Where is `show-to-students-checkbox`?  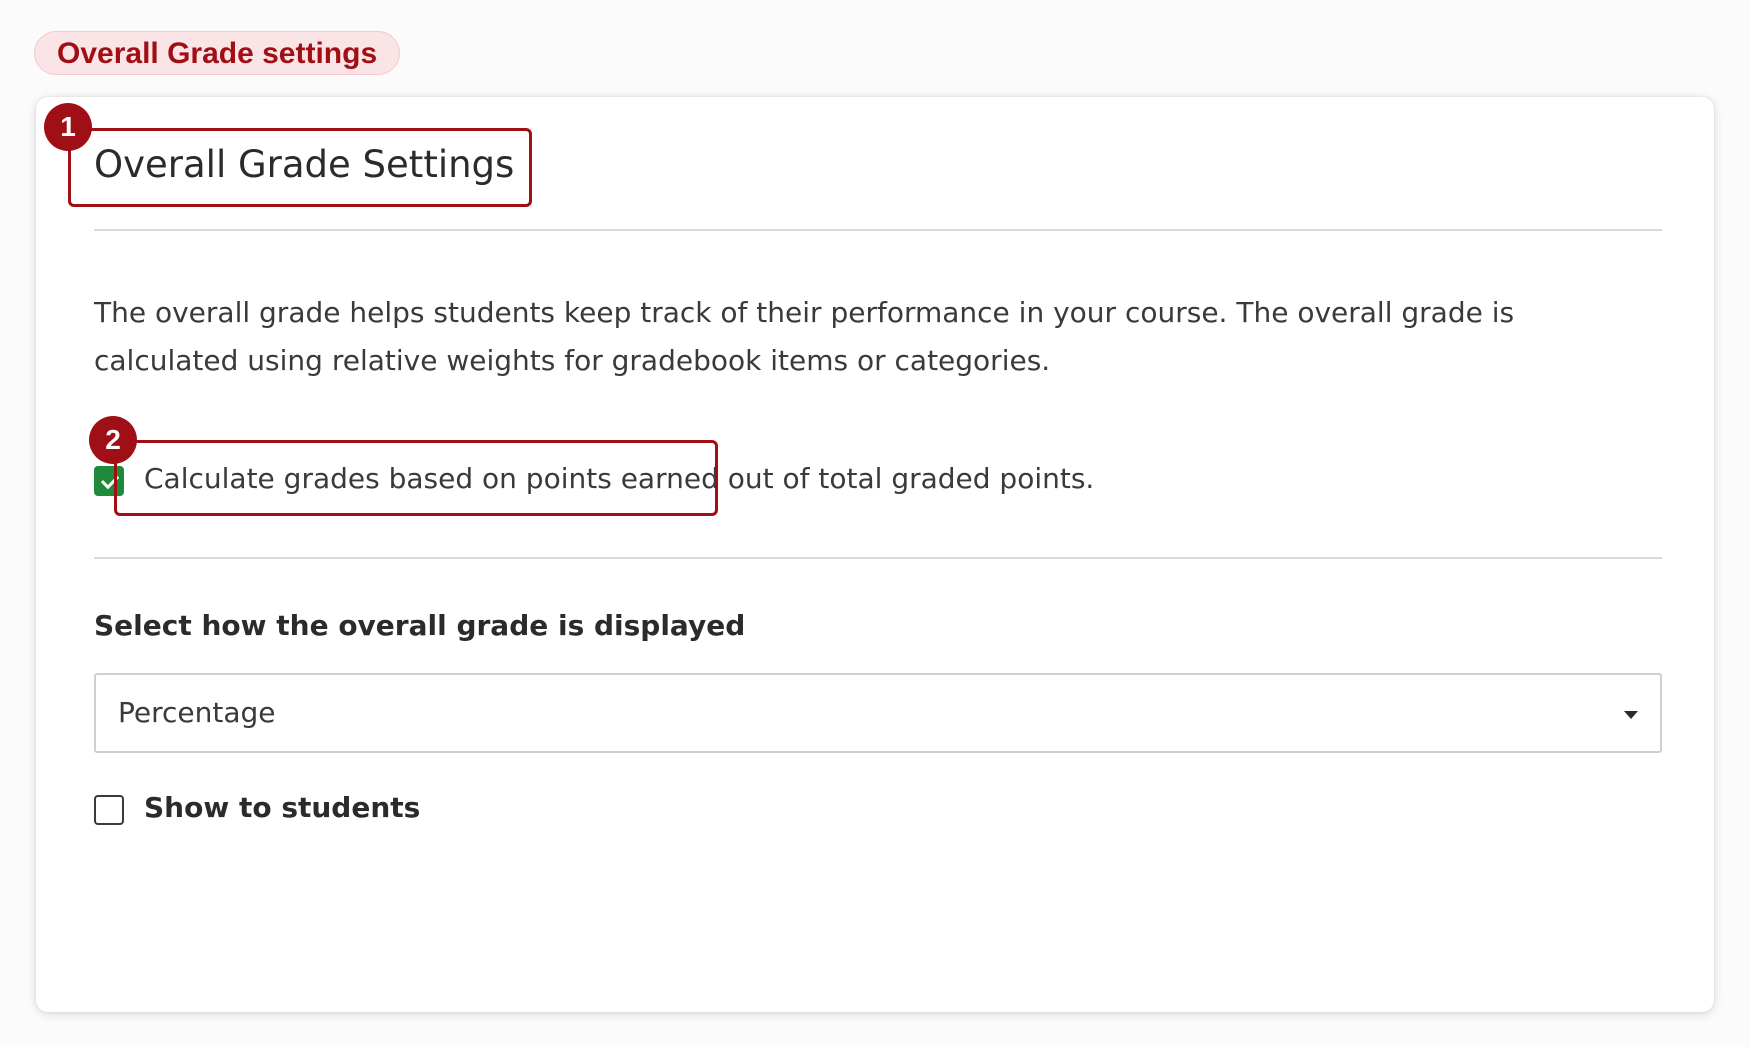 show-to-students-checkbox is located at coordinates (109, 810).